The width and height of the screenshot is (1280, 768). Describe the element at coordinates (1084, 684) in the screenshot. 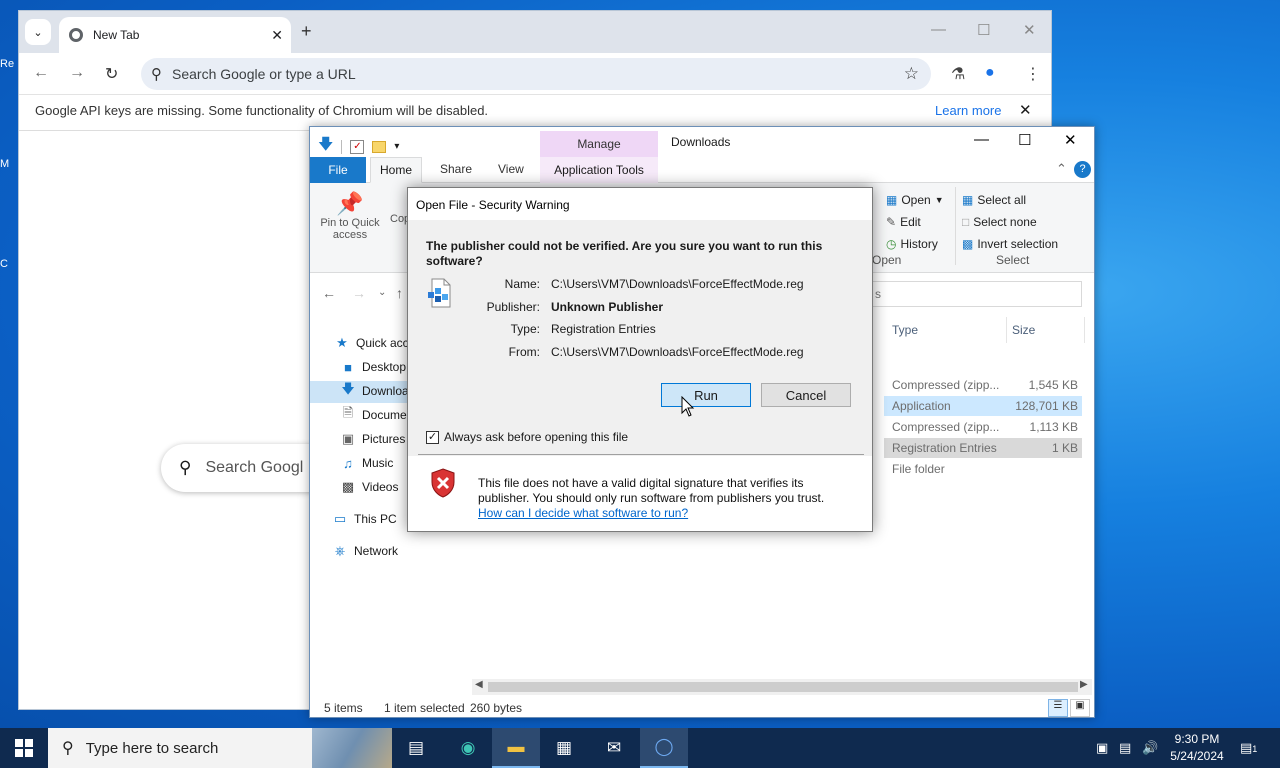

I see `scroll-right-icon: ▶` at that location.